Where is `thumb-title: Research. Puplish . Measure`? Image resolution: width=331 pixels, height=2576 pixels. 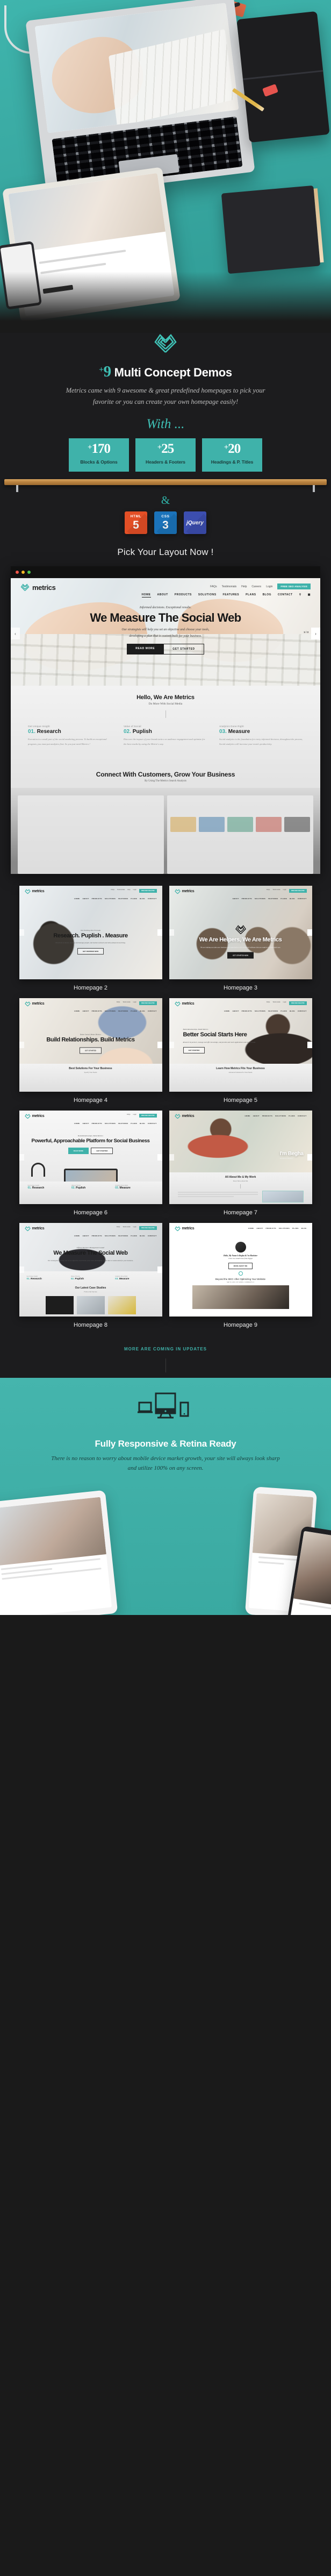
thumb-title: Research. Puplish . Measure is located at coordinates (90, 936).